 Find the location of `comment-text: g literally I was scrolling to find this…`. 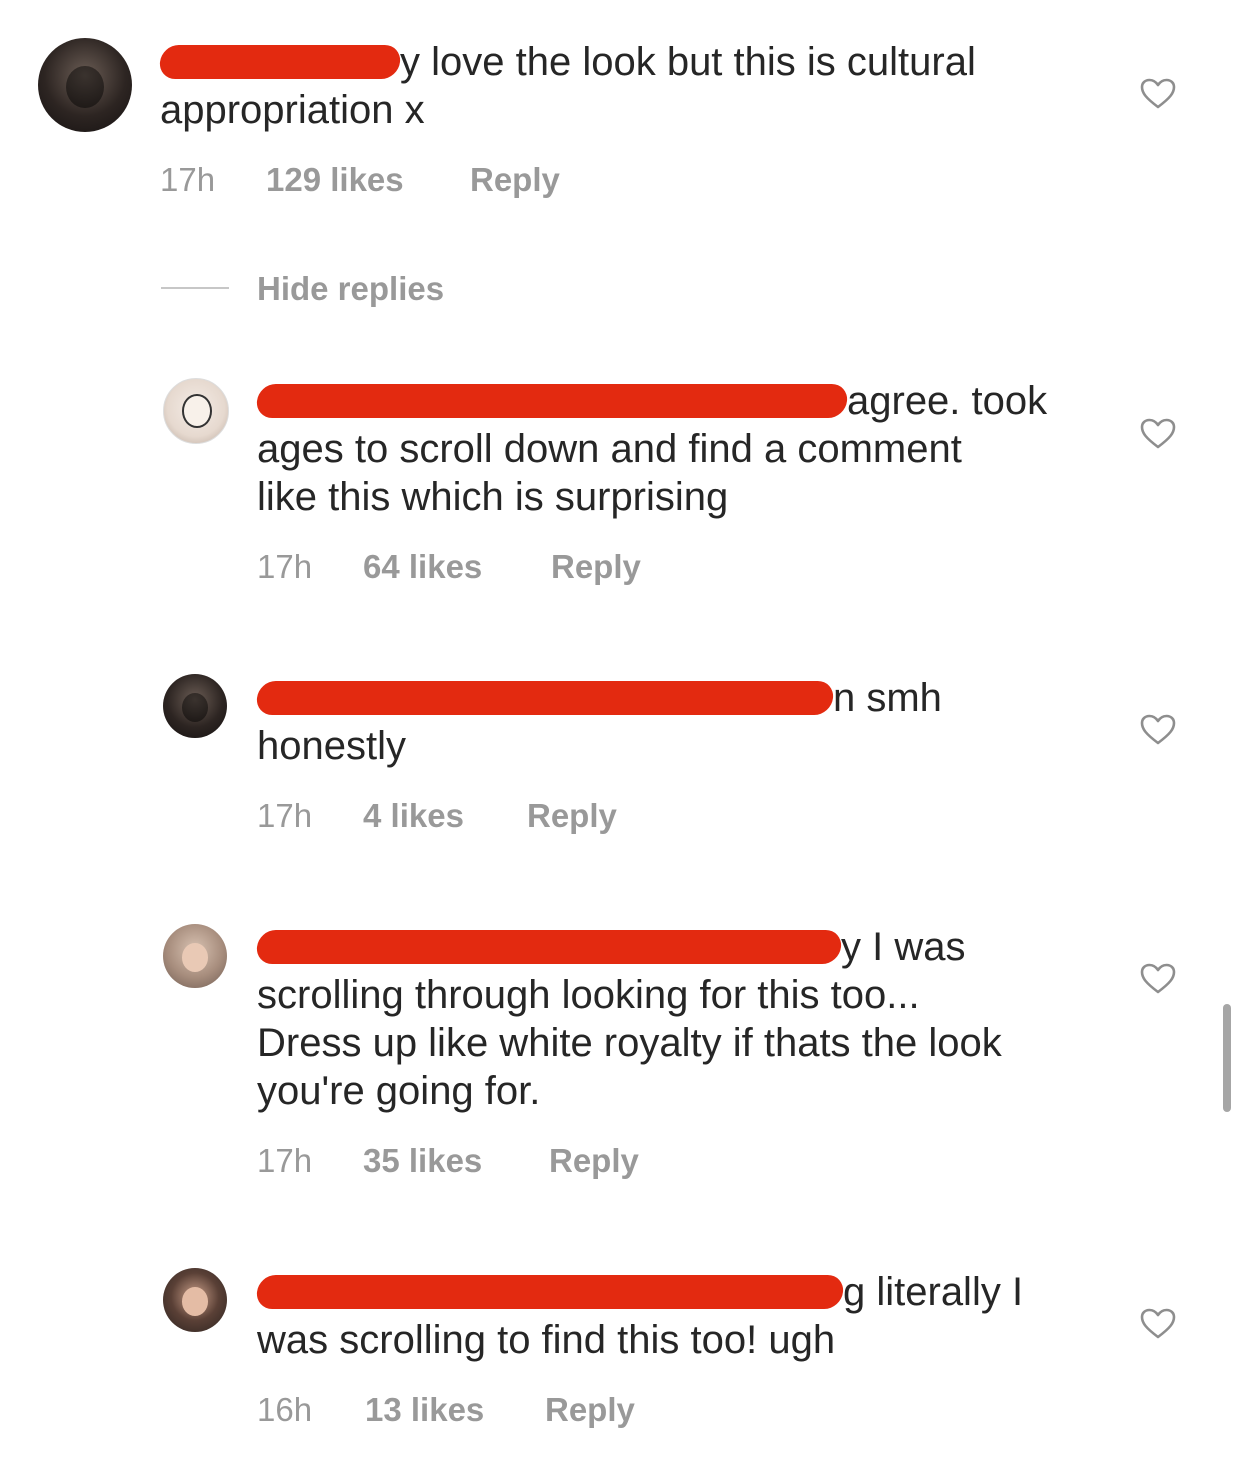

comment-text: g literally I was scrolling to find this… is located at coordinates (639, 1316).